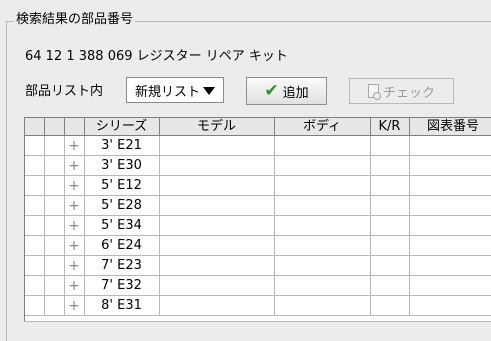 This screenshot has height=341, width=491. Describe the element at coordinates (122, 127) in the screenshot. I see `column-header-series: シリーズ` at that location.